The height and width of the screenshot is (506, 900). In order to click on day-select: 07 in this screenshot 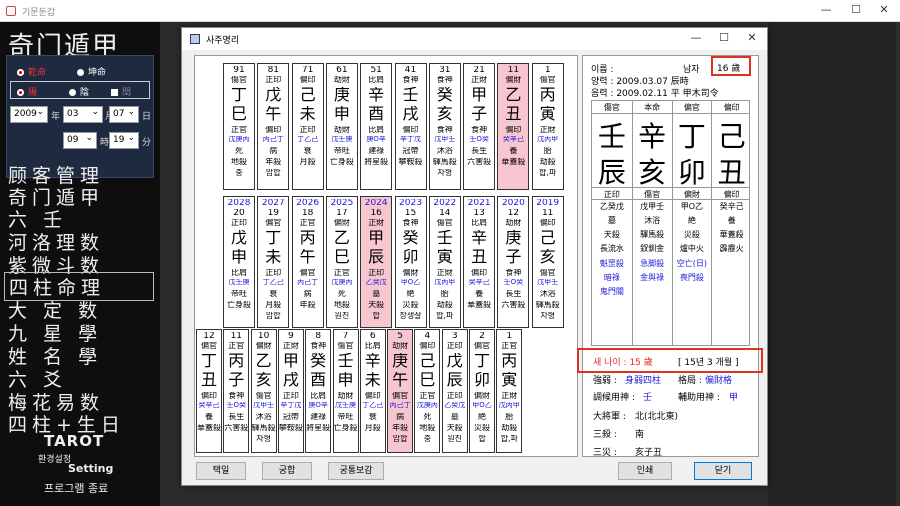, I will do `click(124, 114)`.